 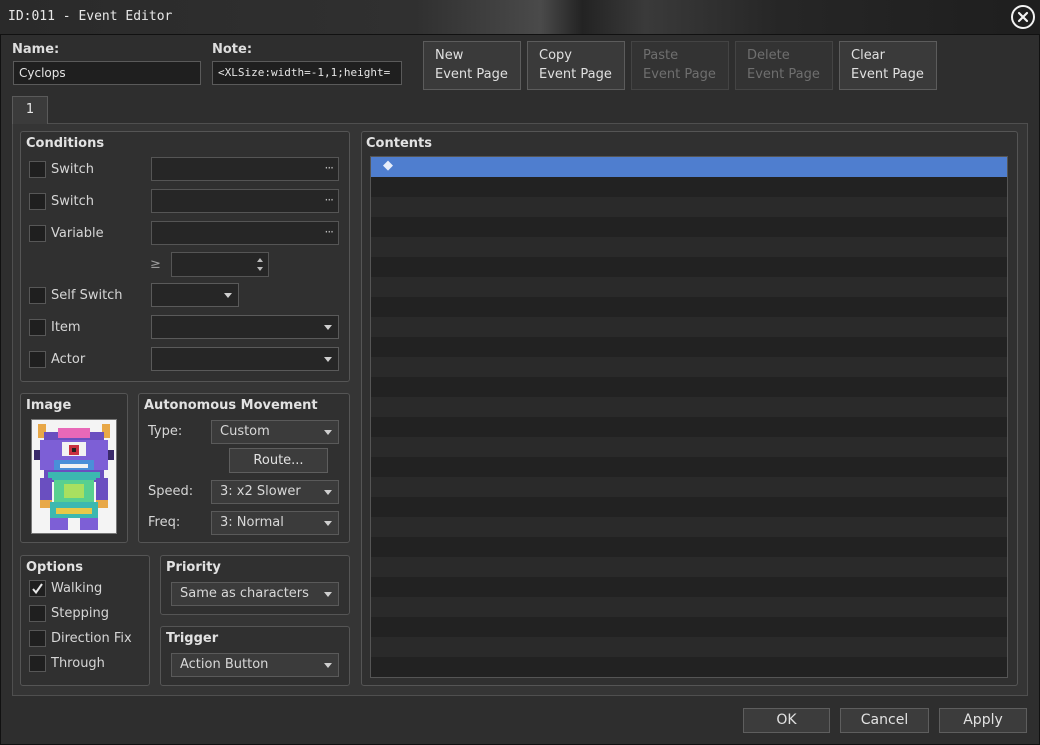 I want to click on through-checkbox, so click(x=37, y=663).